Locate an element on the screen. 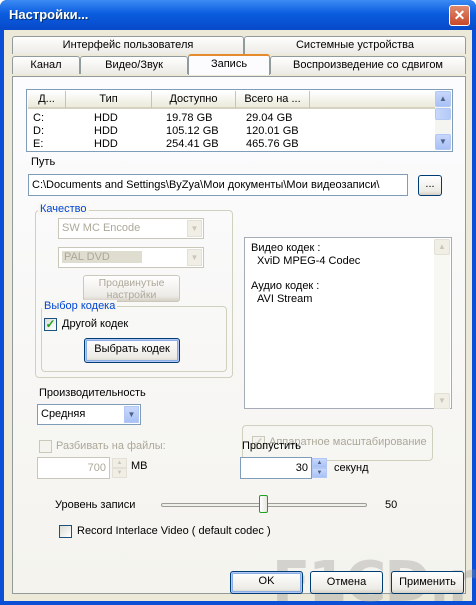  choose-codec-button: Выбрать кодек is located at coordinates (132, 350).